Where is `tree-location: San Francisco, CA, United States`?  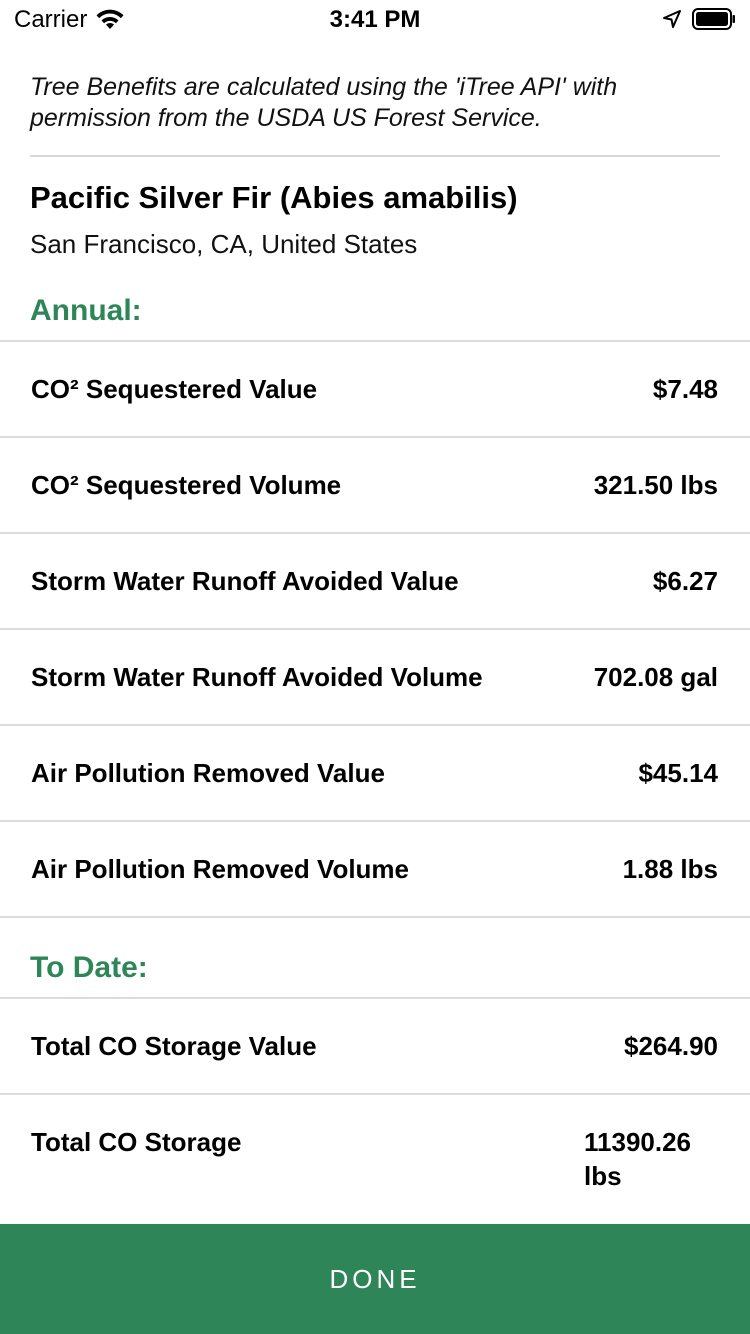 tree-location: San Francisco, CA, United States is located at coordinates (224, 244).